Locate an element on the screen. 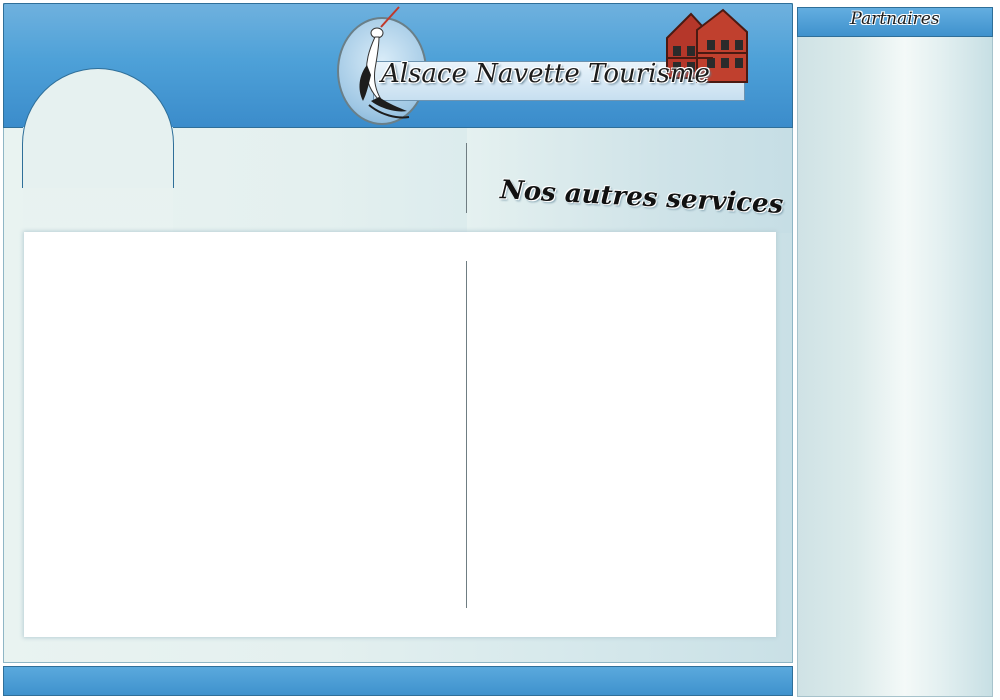 The image size is (1000, 700). footer-bar is located at coordinates (398, 681).